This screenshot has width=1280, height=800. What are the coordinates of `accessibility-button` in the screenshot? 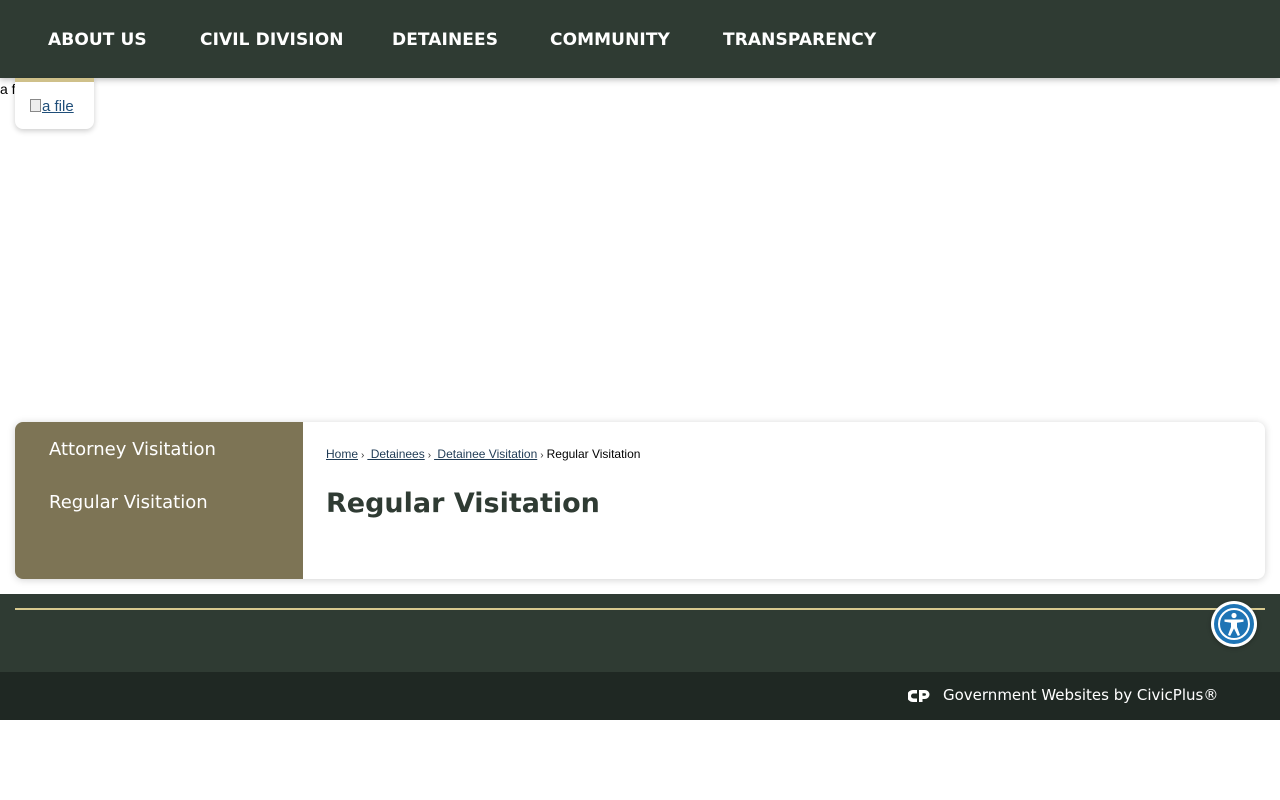 It's located at (1234, 624).